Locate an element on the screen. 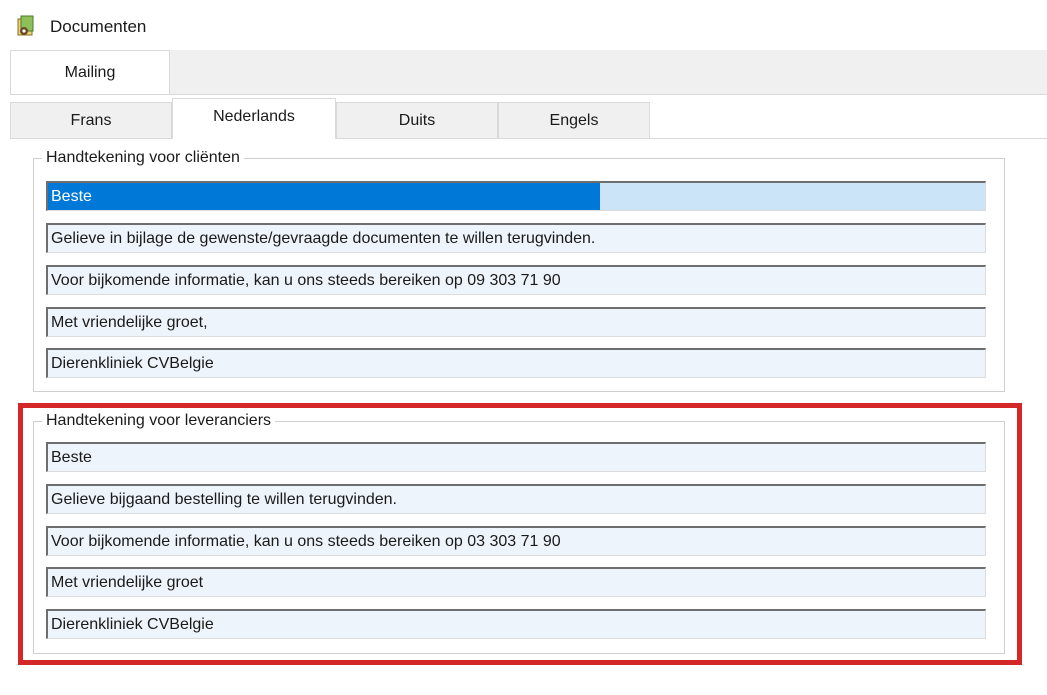 This screenshot has width=1047, height=695. window-titlebar: Documenten is located at coordinates (523, 25).